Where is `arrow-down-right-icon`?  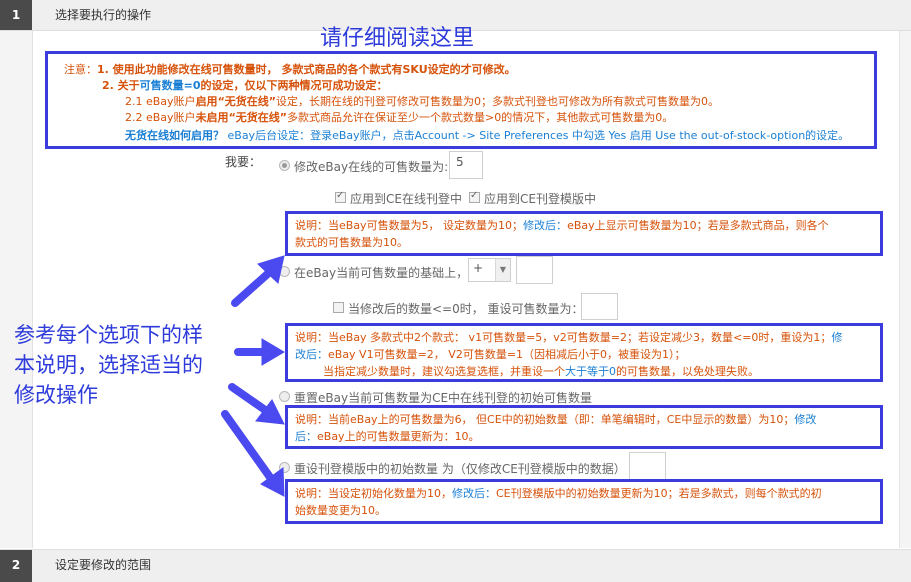 arrow-down-right-icon is located at coordinates (256, 404).